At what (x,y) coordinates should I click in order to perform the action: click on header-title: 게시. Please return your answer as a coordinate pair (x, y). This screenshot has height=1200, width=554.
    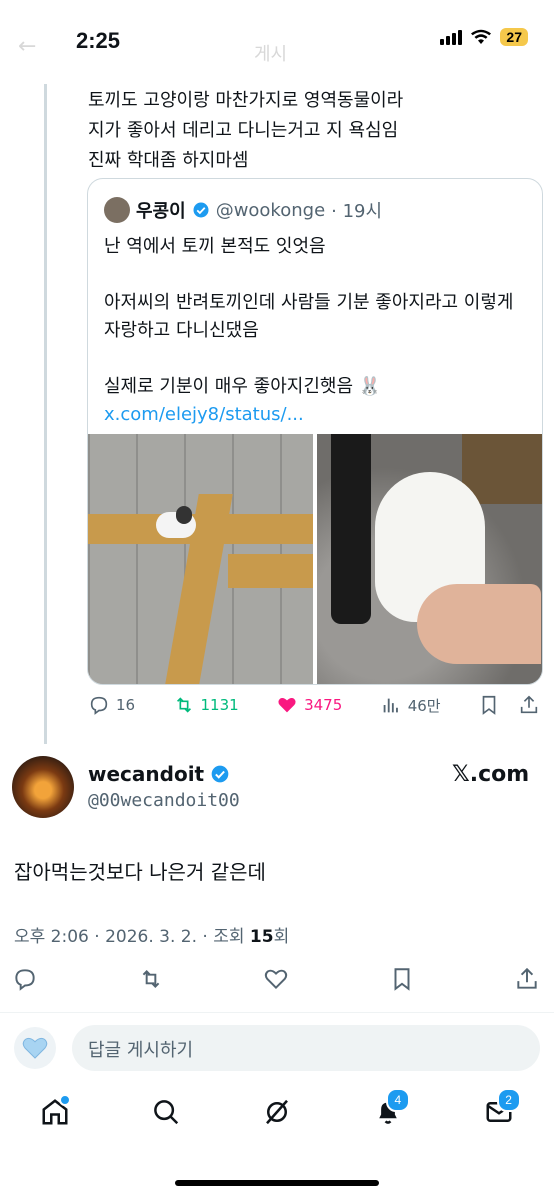
    Looking at the image, I should click on (271, 54).